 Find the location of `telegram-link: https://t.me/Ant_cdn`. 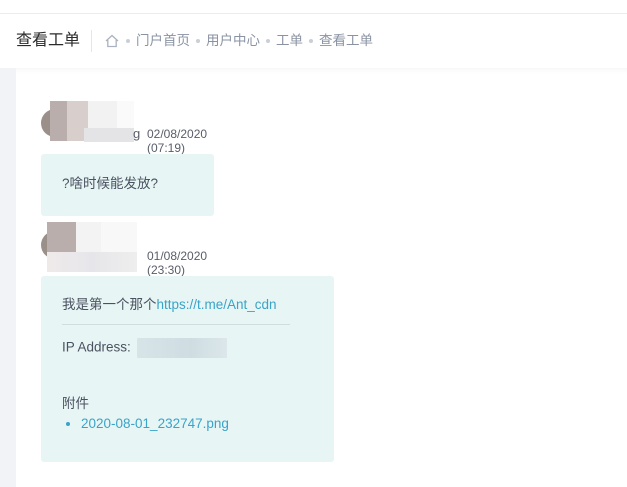

telegram-link: https://t.me/Ant_cdn is located at coordinates (217, 304).